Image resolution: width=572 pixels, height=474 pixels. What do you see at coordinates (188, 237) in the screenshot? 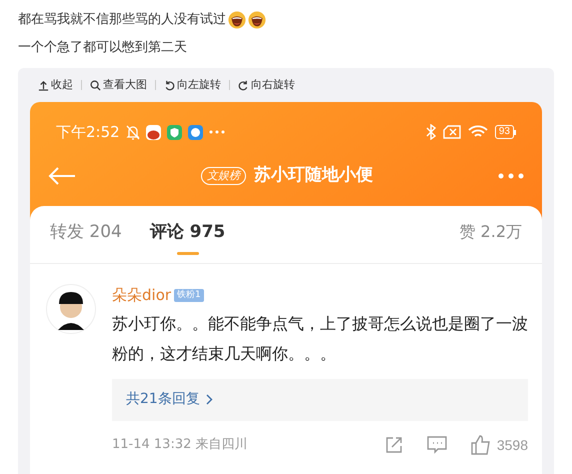
I see `comment-tab: 评论 975` at bounding box center [188, 237].